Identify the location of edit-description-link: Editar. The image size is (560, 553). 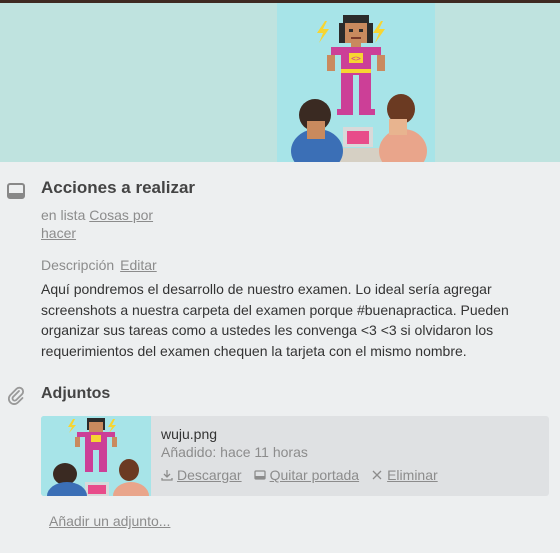
(138, 265).